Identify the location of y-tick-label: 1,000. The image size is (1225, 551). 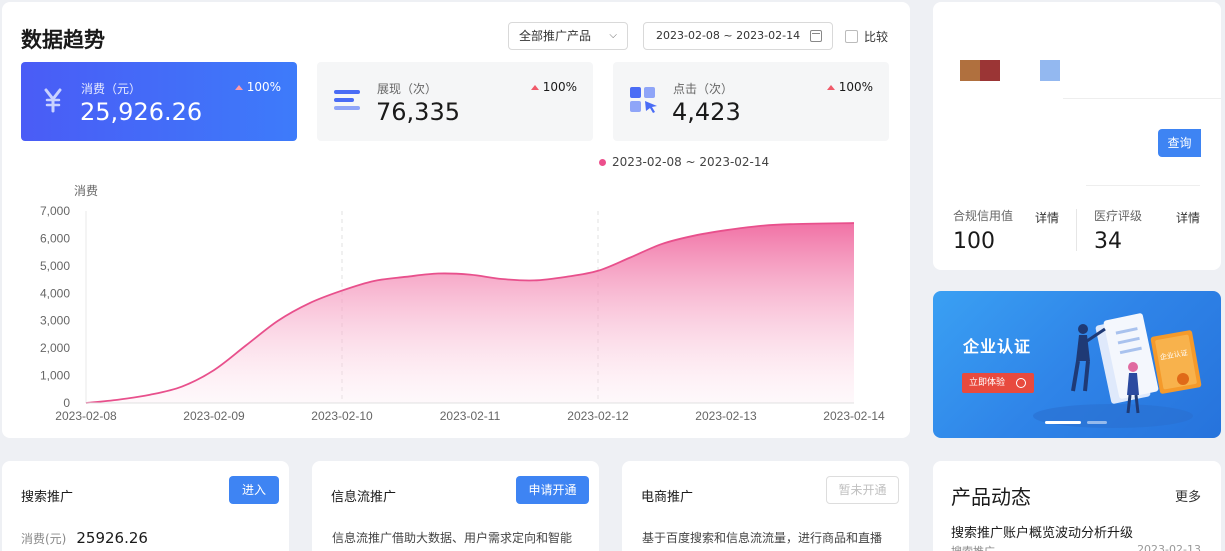
(55, 376).